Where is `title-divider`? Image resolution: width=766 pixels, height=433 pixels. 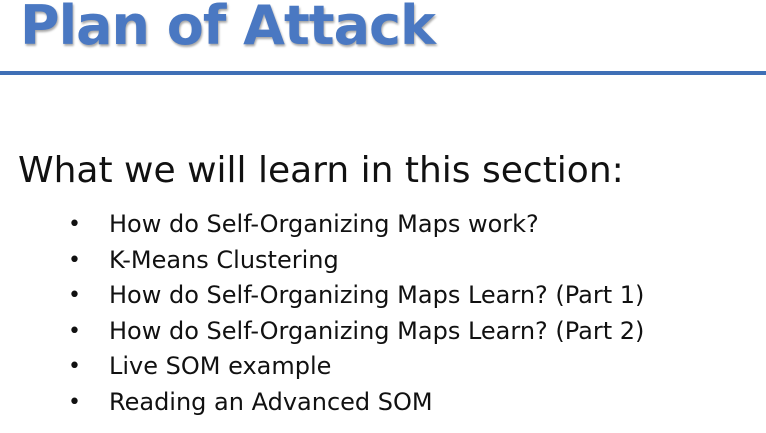
title-divider is located at coordinates (383, 73).